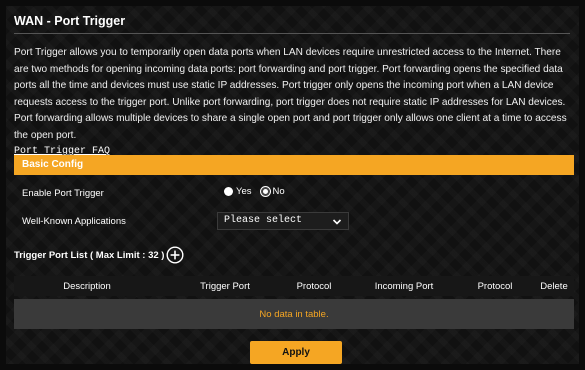  What do you see at coordinates (70, 21) in the screenshot?
I see `page-title: WAN - Port Trigger` at bounding box center [70, 21].